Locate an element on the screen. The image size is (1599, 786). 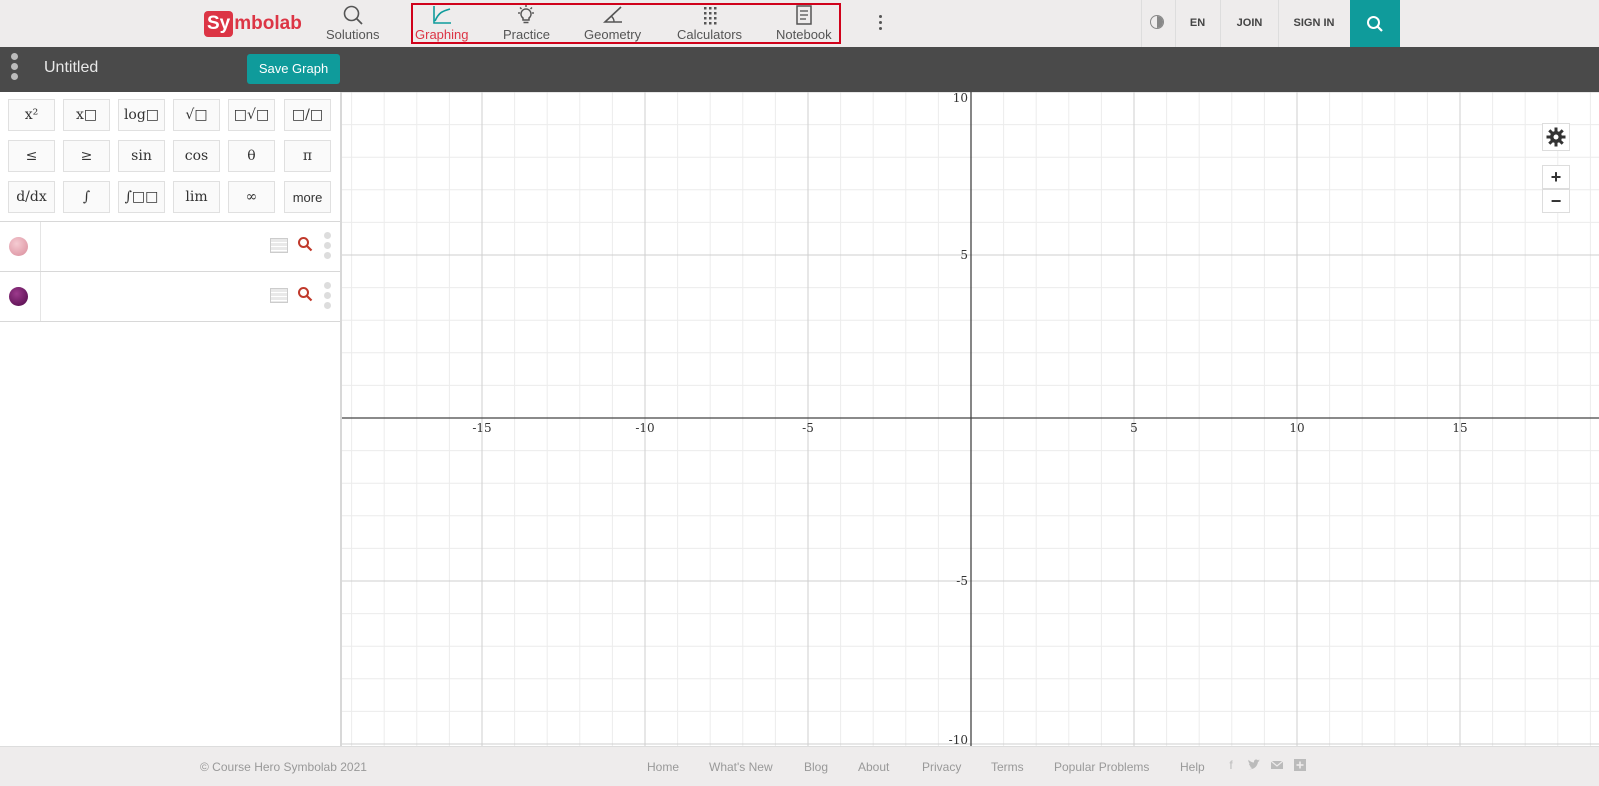
angle-icon is located at coordinates (612, 14).